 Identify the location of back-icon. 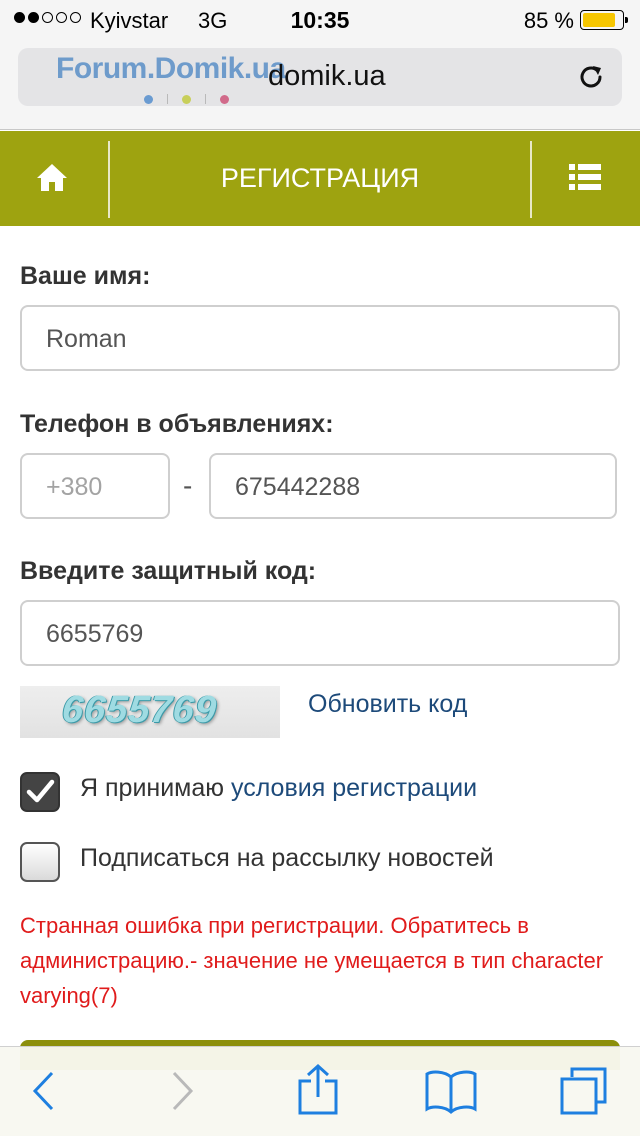
(43, 1091).